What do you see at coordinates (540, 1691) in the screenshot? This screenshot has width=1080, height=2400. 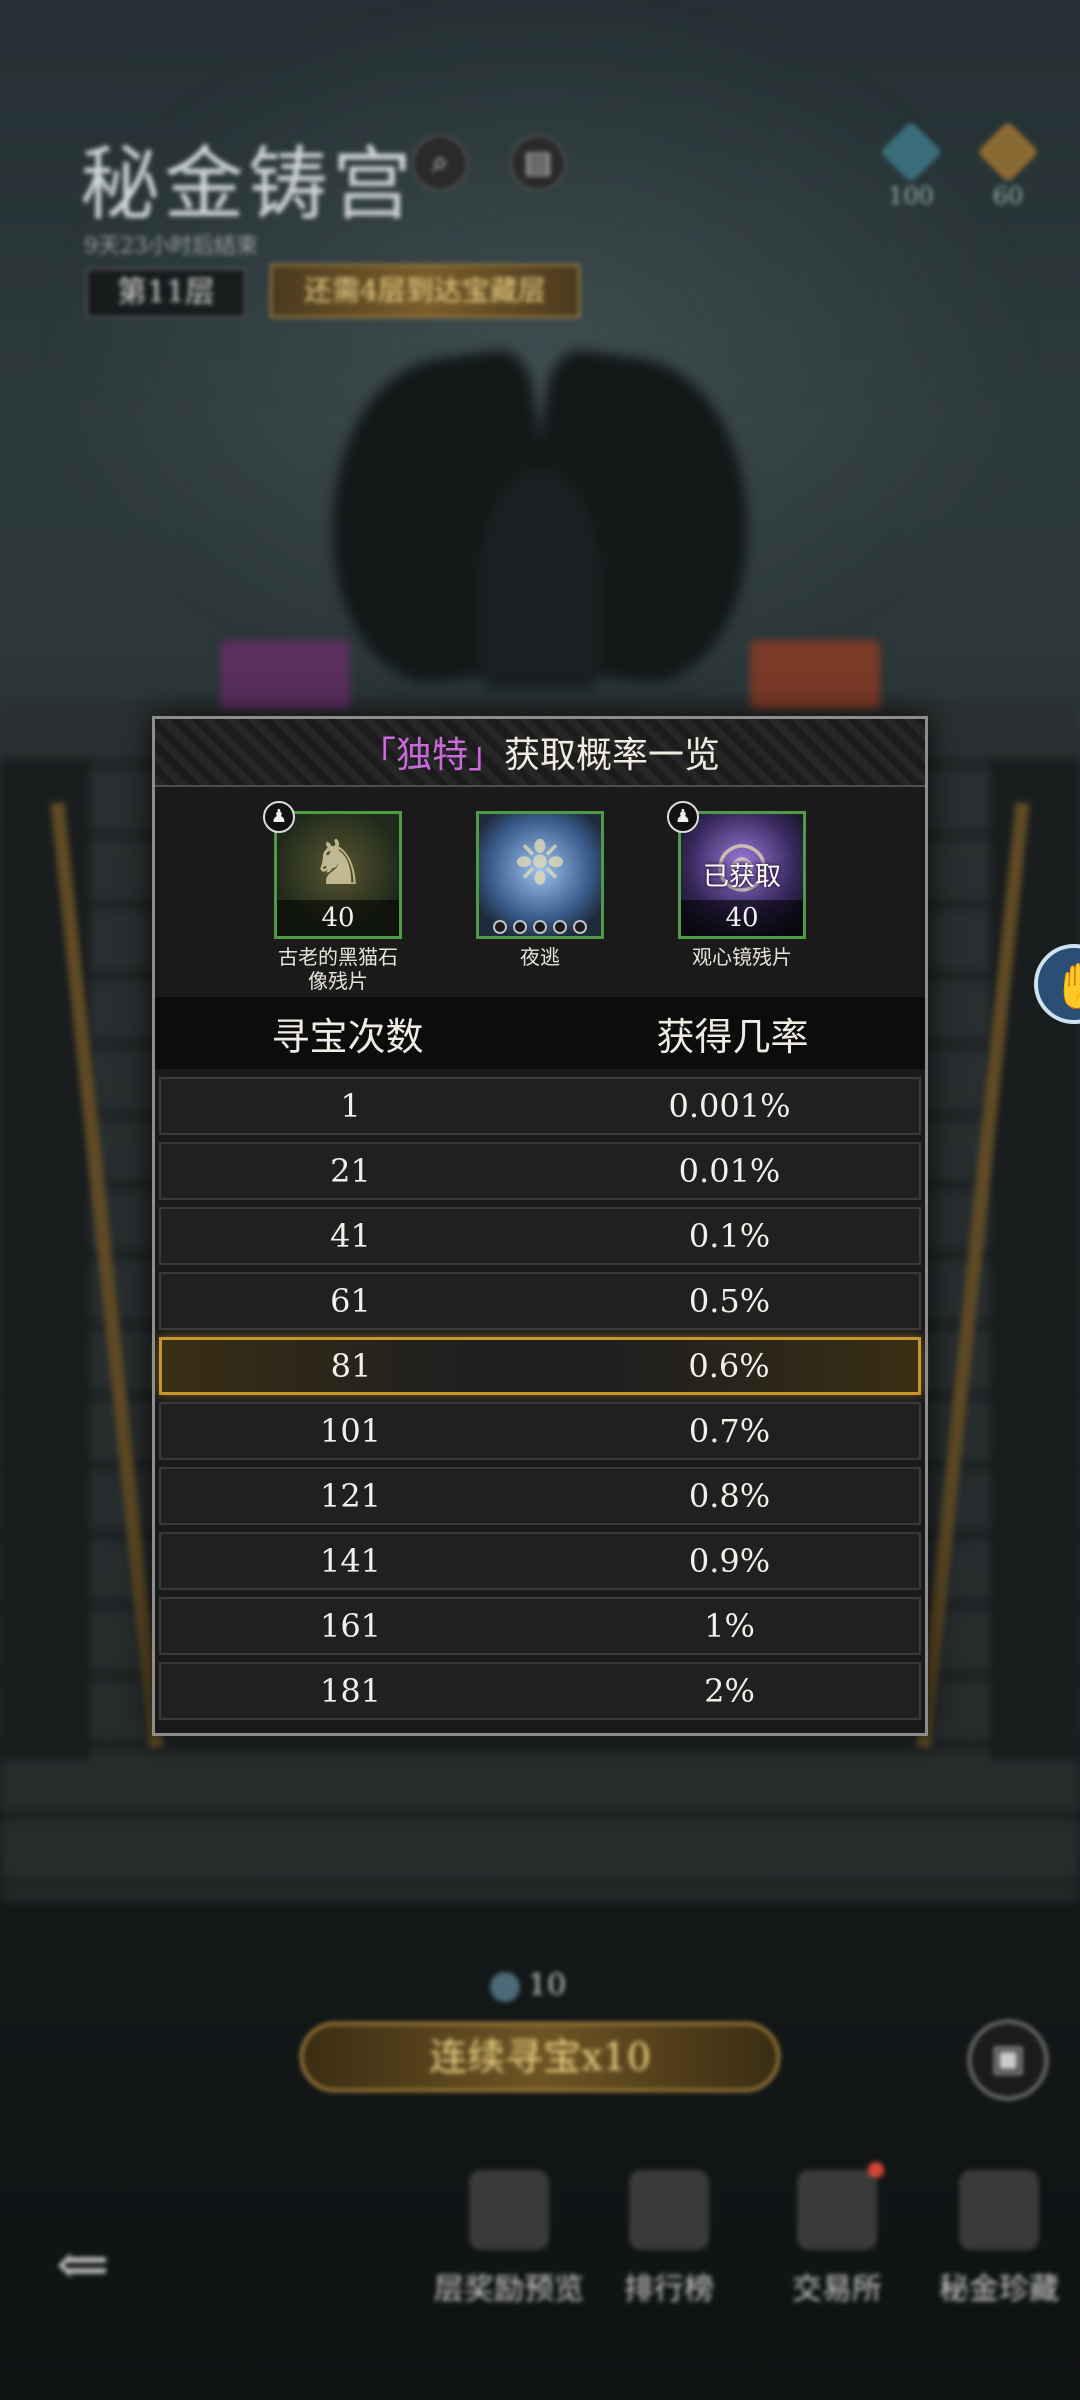 I see `table-row: 181 2%` at bounding box center [540, 1691].